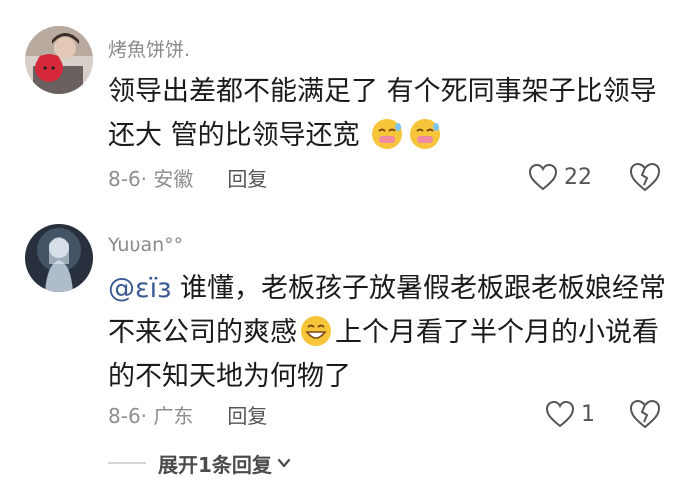  I want to click on expand-replies-button: 展开1条回复, so click(200, 463).